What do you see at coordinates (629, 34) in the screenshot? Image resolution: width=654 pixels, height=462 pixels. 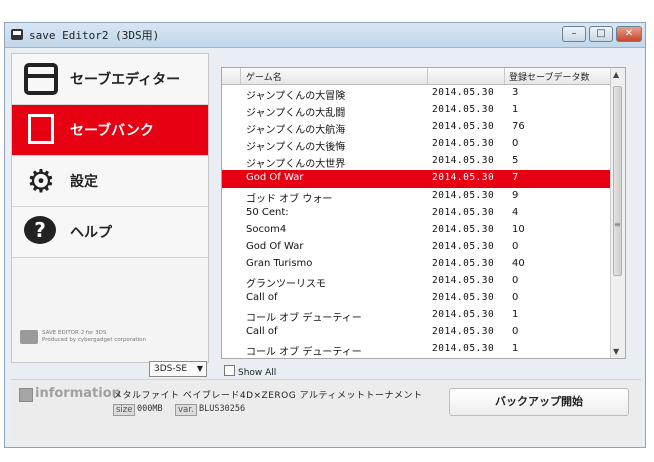 I see `close-button: ✕` at bounding box center [629, 34].